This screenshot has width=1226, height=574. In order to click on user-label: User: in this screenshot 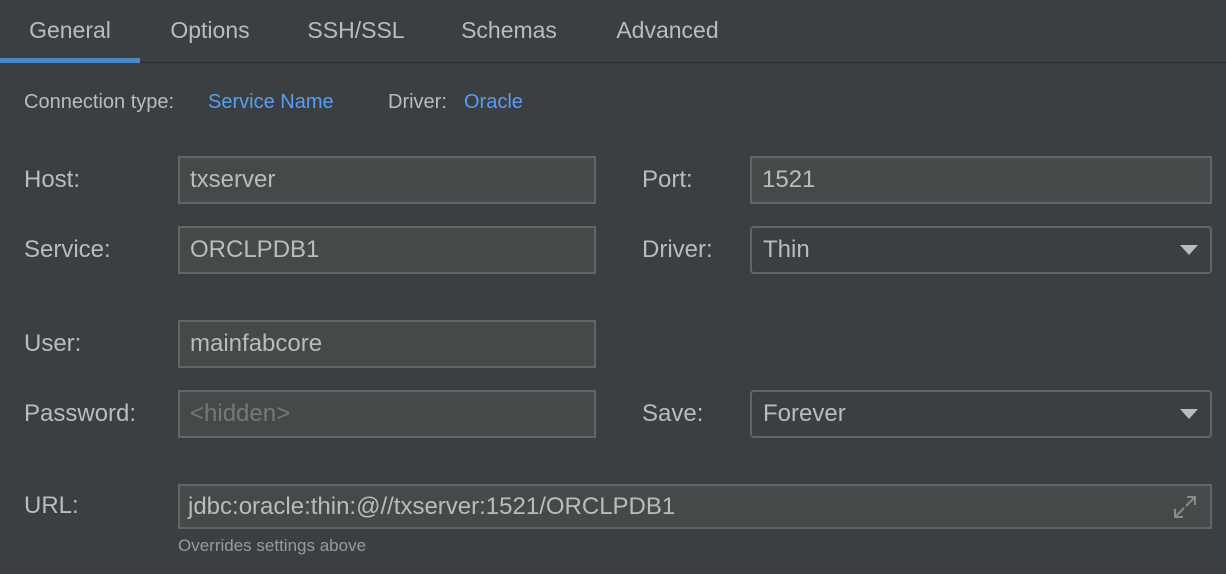, I will do `click(53, 343)`.